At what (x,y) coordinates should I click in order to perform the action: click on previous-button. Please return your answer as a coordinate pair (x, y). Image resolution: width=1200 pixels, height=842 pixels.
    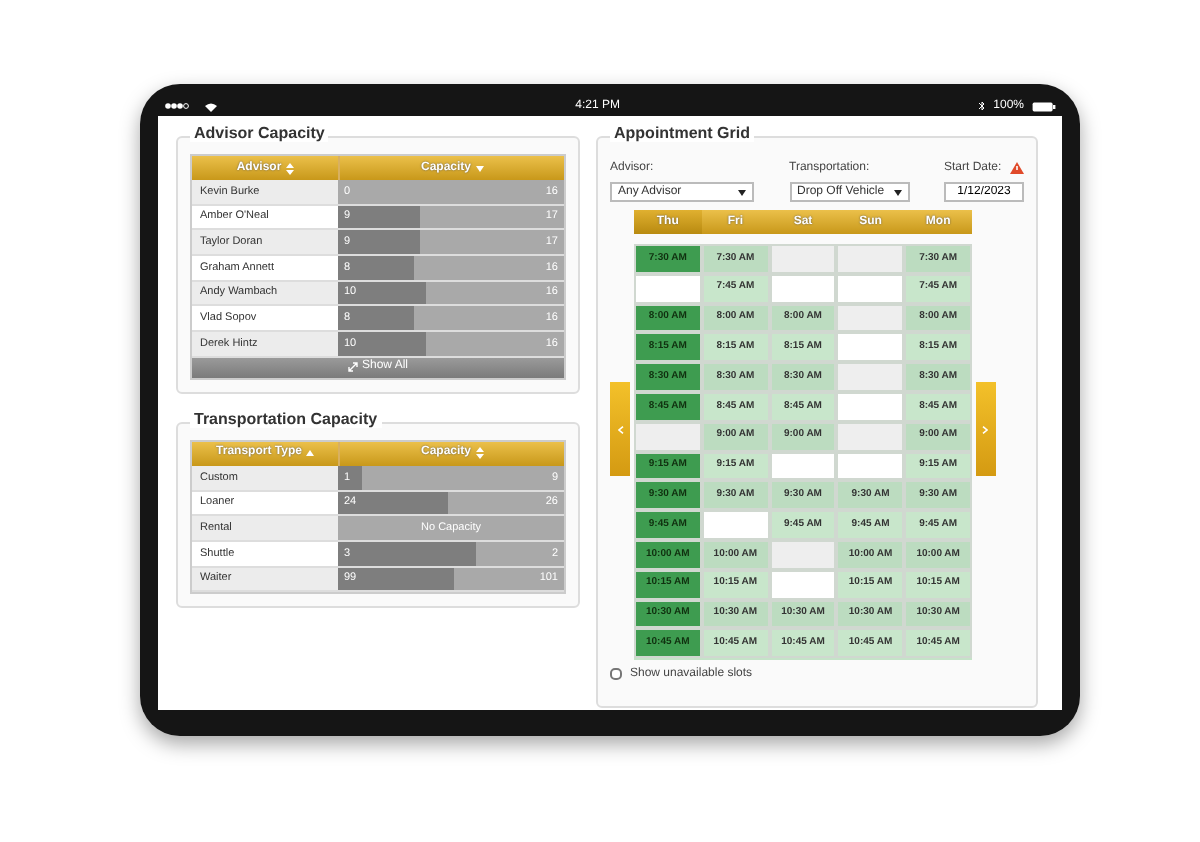
    Looking at the image, I should click on (620, 429).